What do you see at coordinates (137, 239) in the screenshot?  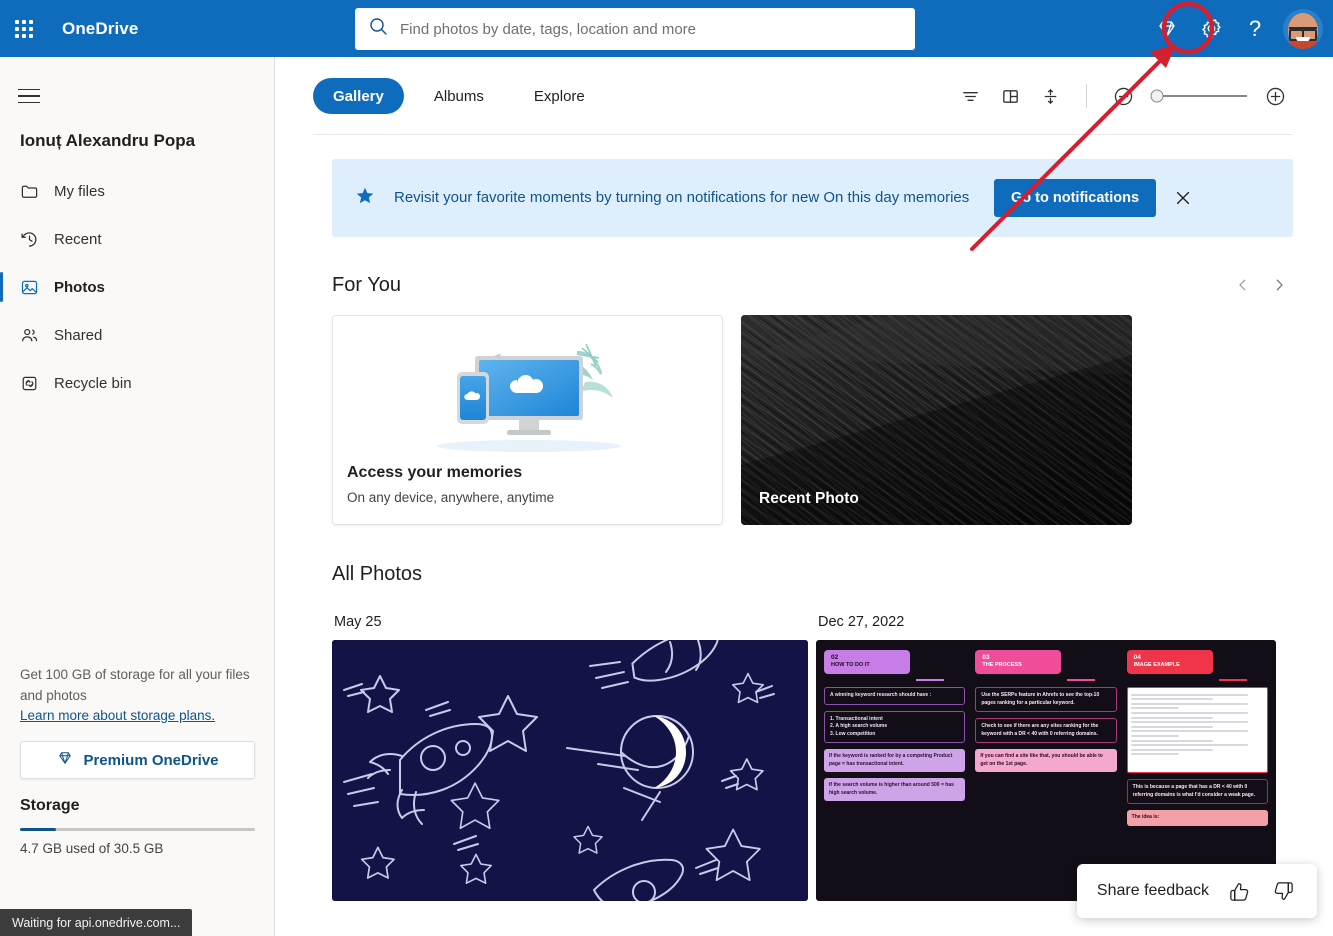 I see `sidebar-item-recent: Recent` at bounding box center [137, 239].